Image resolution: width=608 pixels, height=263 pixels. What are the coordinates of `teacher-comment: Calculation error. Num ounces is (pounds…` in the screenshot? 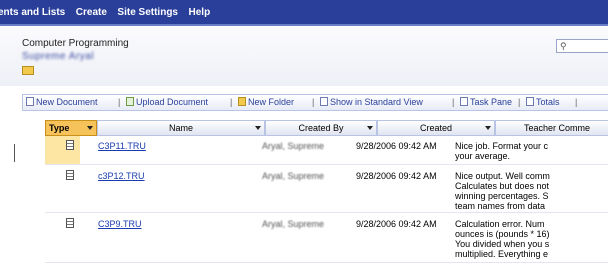 It's located at (502, 239).